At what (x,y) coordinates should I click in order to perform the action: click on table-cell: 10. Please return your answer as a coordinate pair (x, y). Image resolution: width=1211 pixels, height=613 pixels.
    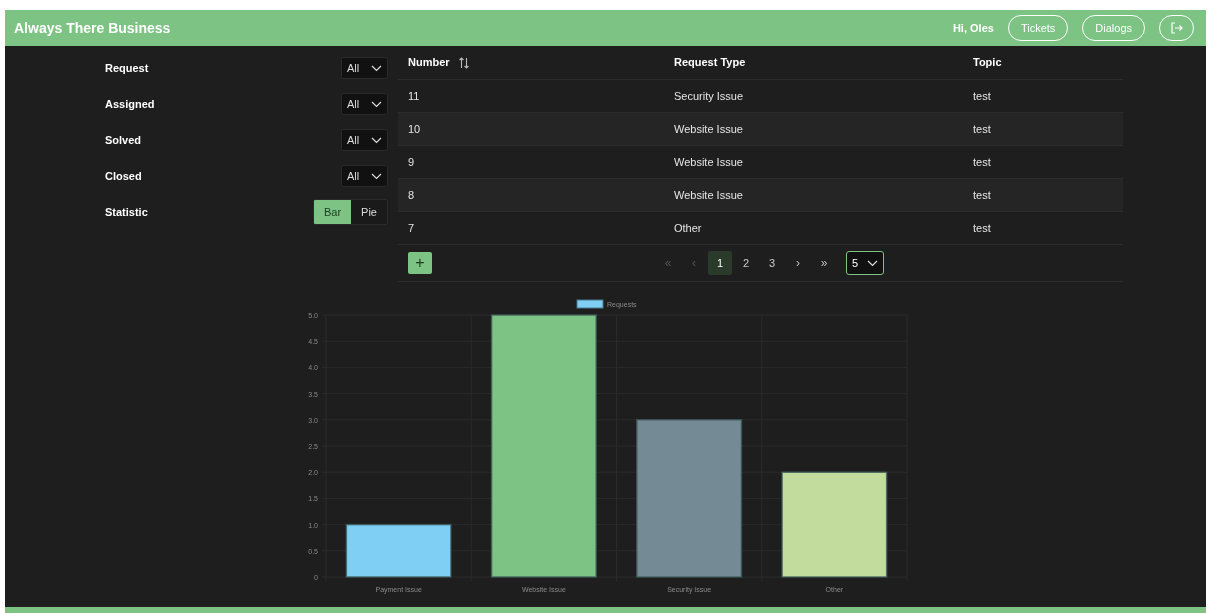
    Looking at the image, I should click on (414, 128).